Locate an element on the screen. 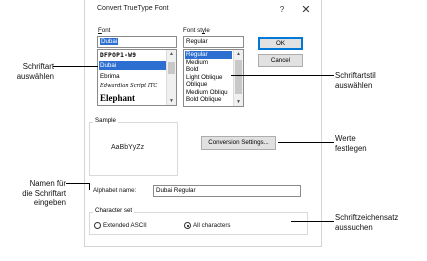 The image size is (427, 261). font-label: Font is located at coordinates (104, 30).